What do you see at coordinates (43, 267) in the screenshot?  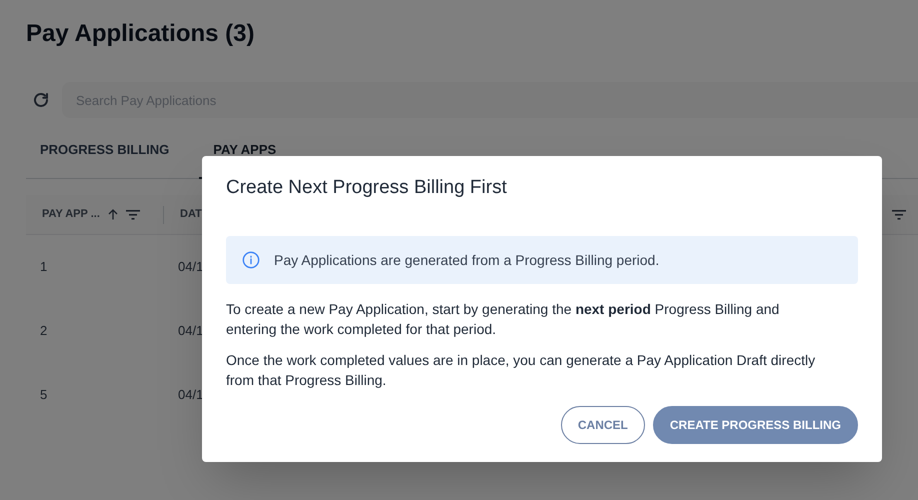 I see `table-cell-text: 1` at bounding box center [43, 267].